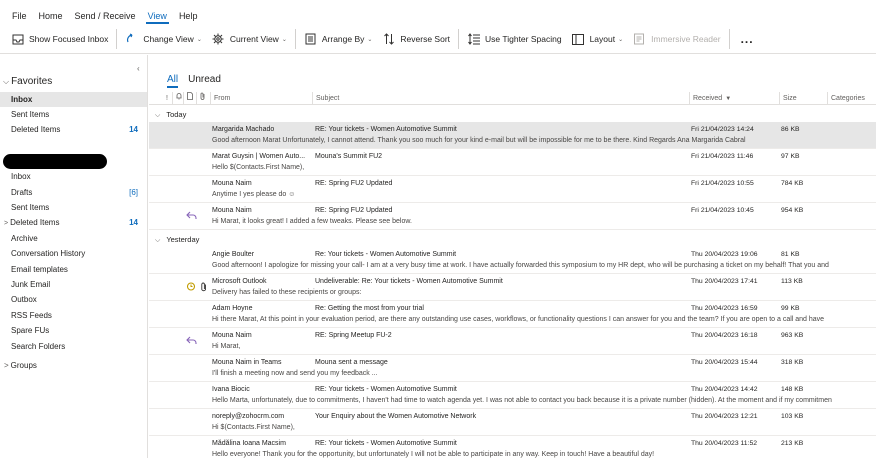 Image resolution: width=876 pixels, height=458 pixels. I want to click on menu-tab-send-receive: Send / Receive, so click(105, 18).